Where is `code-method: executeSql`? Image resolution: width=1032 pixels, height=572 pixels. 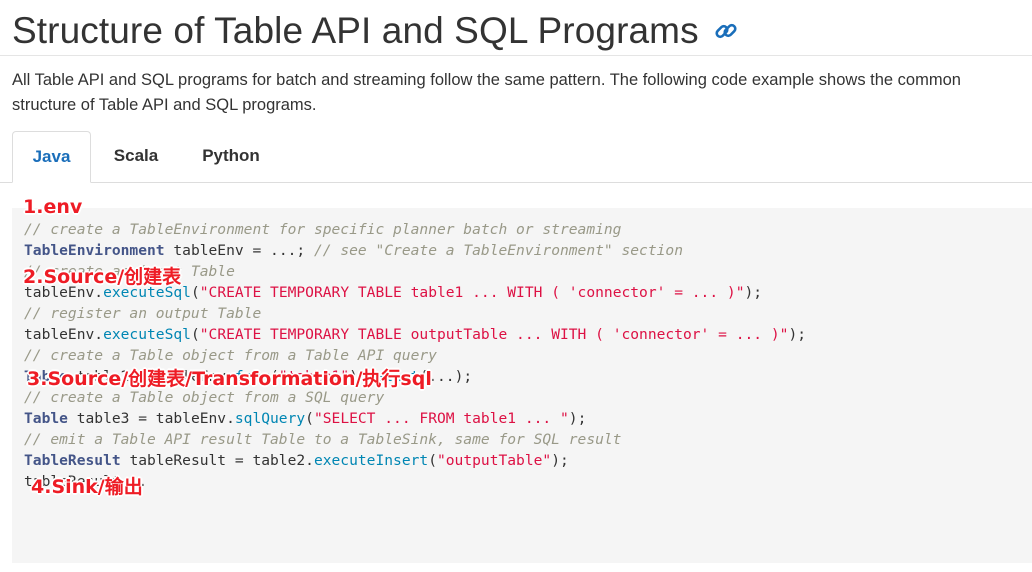
code-method: executeSql is located at coordinates (147, 334).